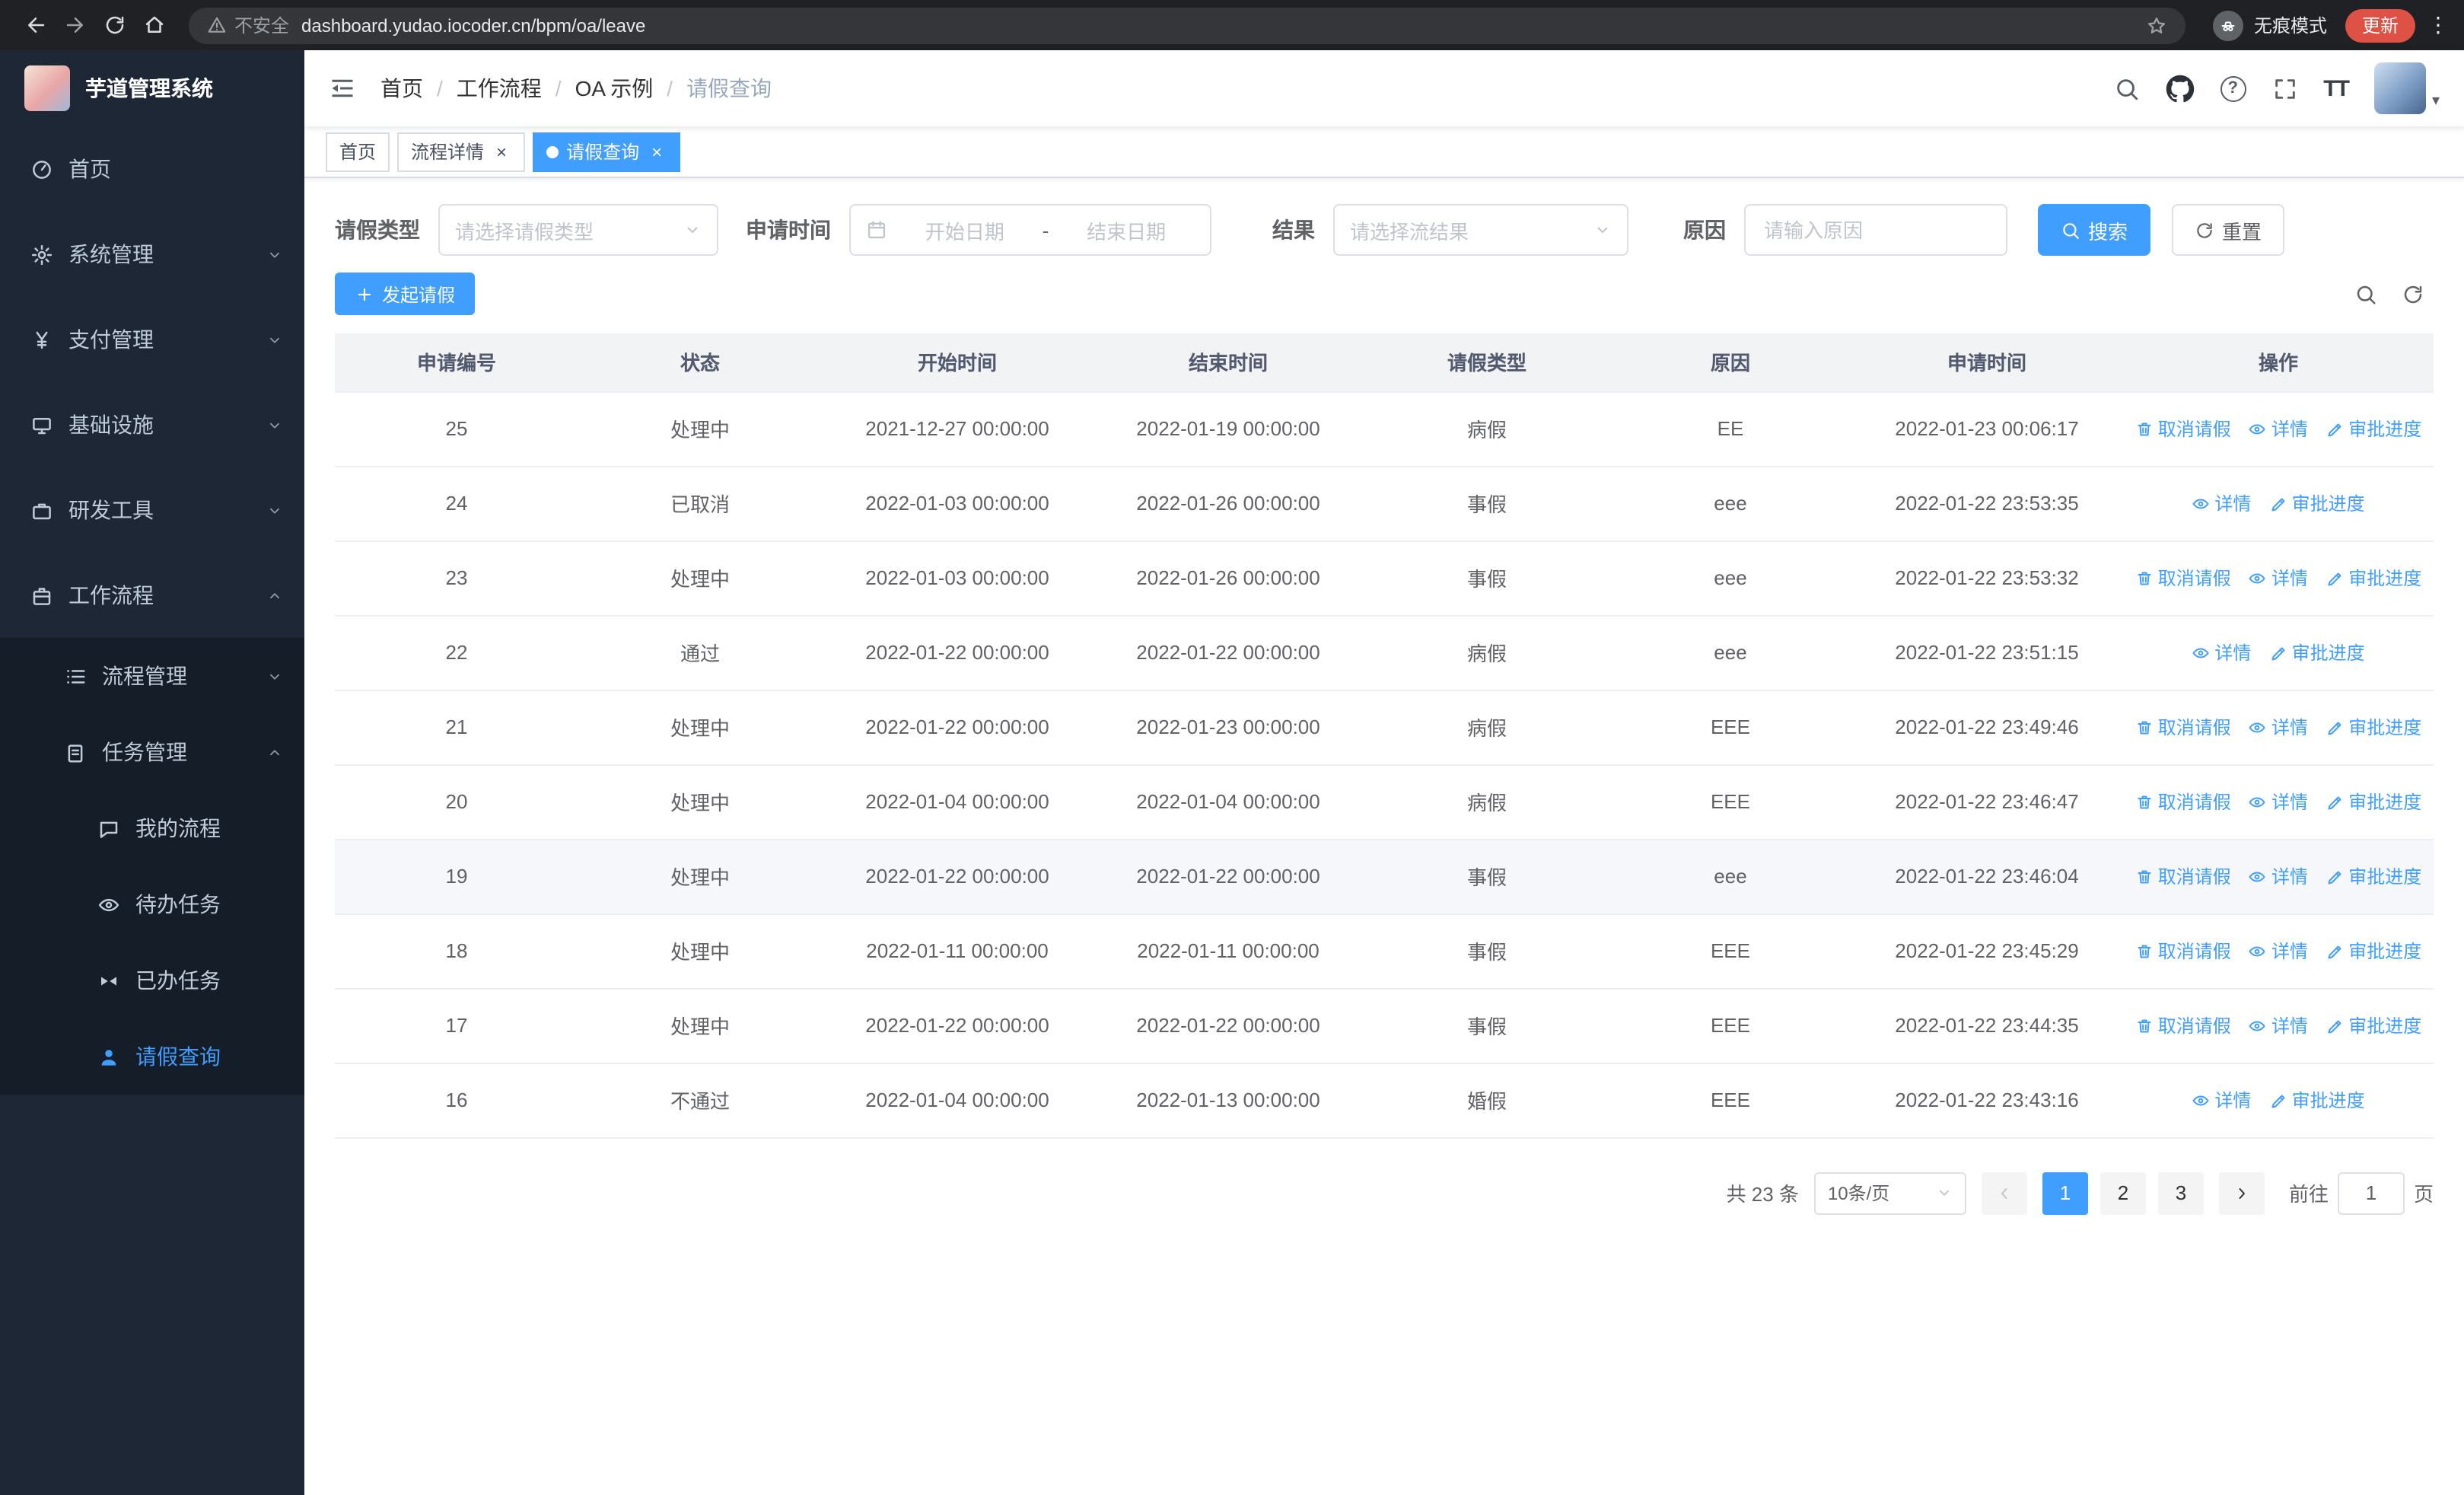 This screenshot has height=1495, width=2464. I want to click on sidebar-item-leave-query: 请假查询, so click(152, 1056).